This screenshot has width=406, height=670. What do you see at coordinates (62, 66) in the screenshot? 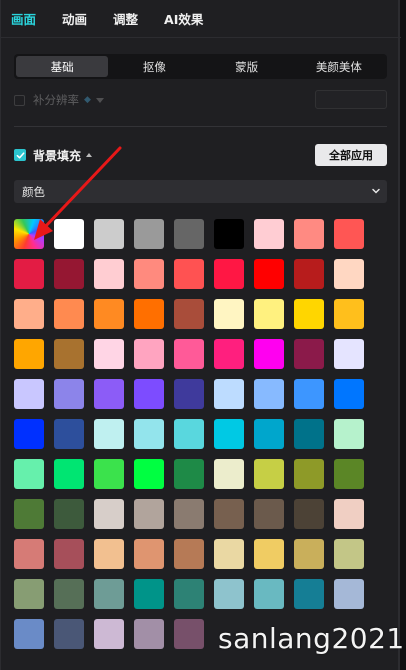
I see `subtab-basic: 基础` at bounding box center [62, 66].